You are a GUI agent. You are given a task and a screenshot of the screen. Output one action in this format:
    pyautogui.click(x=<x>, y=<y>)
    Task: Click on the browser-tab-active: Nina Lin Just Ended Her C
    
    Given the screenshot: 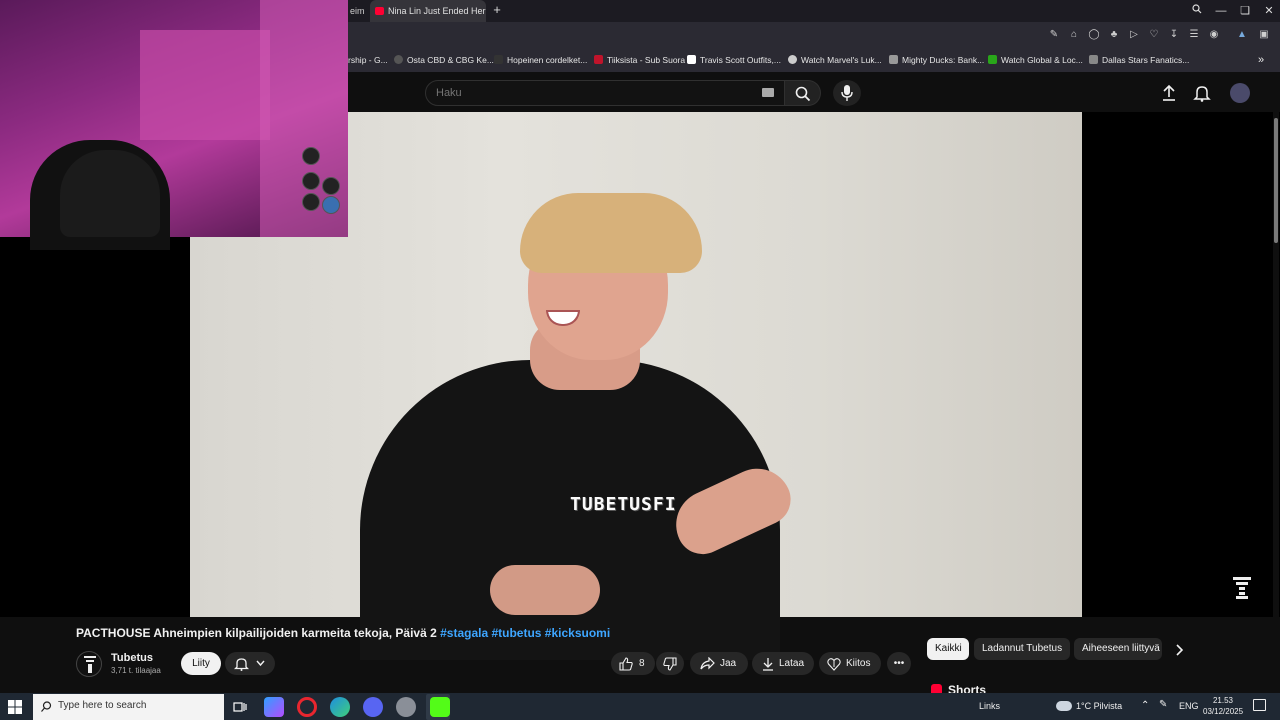 What is the action you would take?
    pyautogui.click(x=428, y=11)
    